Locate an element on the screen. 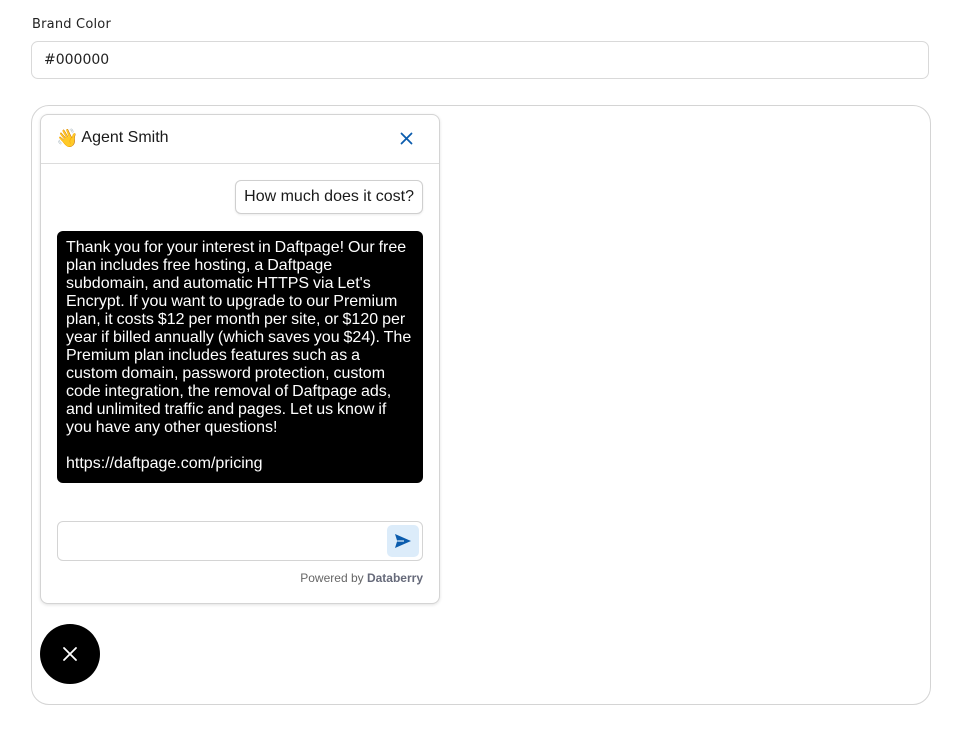 The height and width of the screenshot is (735, 962). send-icon is located at coordinates (403, 541).